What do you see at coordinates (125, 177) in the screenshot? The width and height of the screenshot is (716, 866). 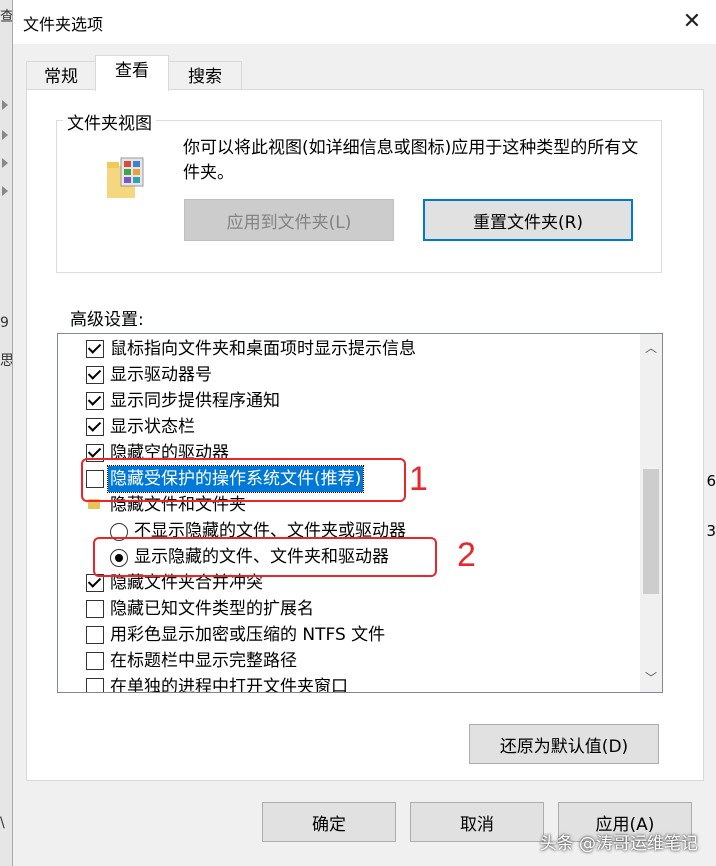 I see `folder-views-icon` at bounding box center [125, 177].